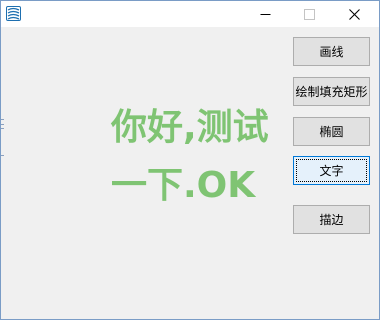 Image resolution: width=380 pixels, height=320 pixels. I want to click on draw-line-button-label: 画线, so click(331, 52).